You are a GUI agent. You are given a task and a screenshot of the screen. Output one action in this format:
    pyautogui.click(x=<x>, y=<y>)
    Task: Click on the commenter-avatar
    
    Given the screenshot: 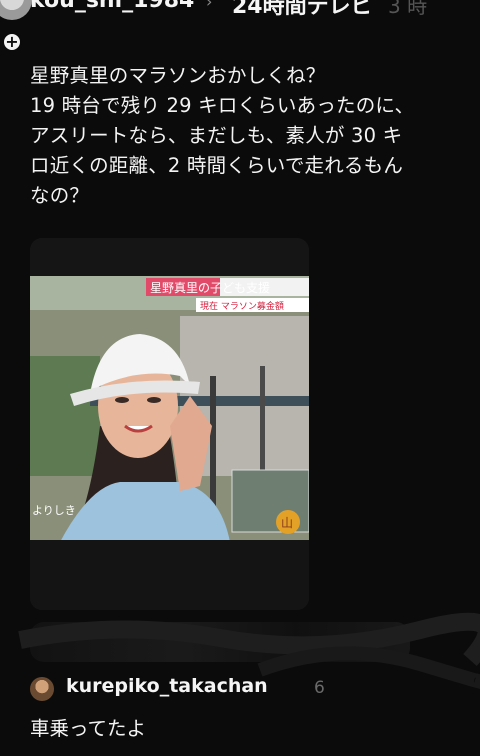 What is the action you would take?
    pyautogui.click(x=42, y=689)
    